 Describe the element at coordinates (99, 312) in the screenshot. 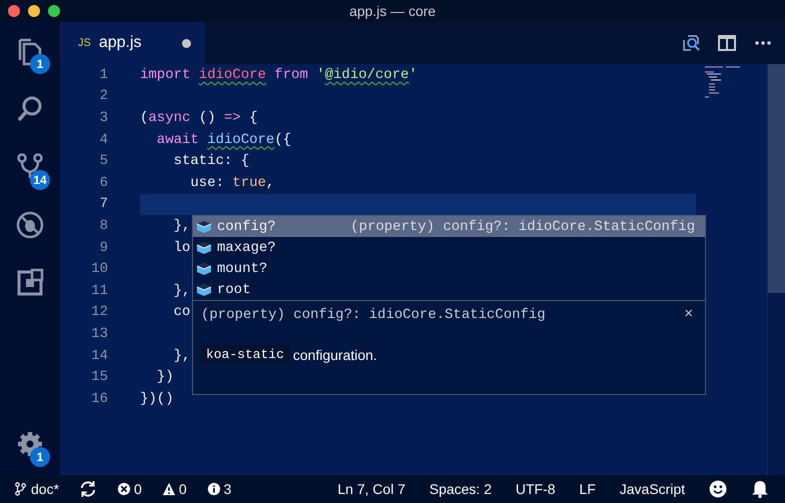

I see `line-number: 12` at that location.